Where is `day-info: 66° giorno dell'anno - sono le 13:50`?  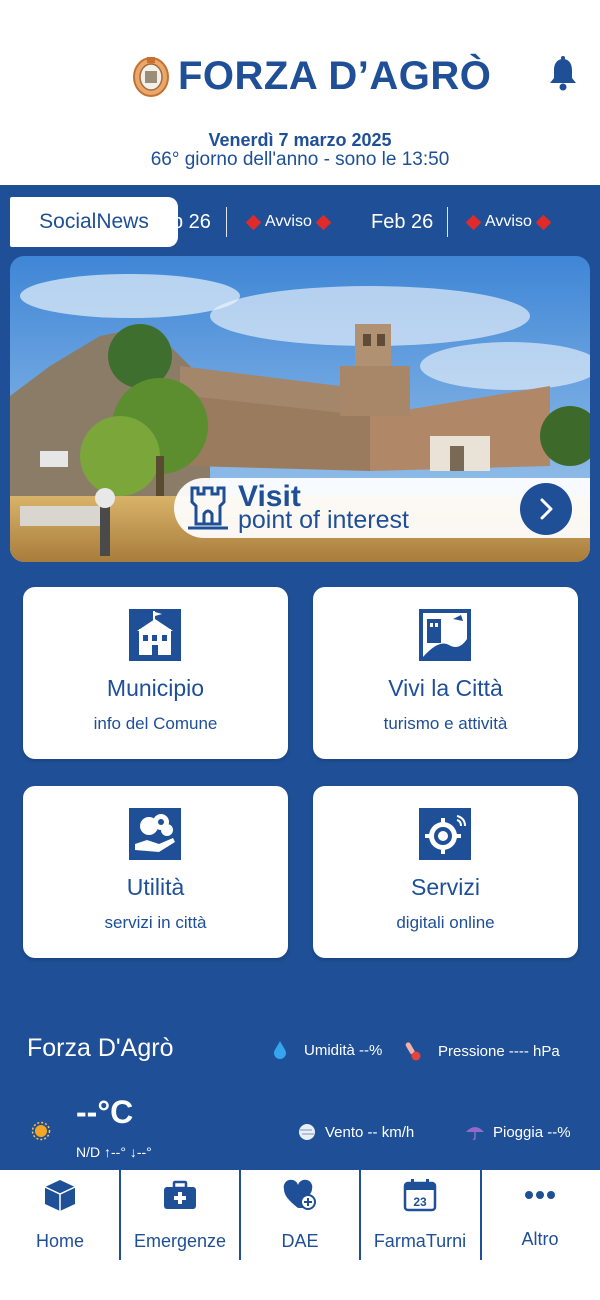
day-info: 66° giorno dell'anno - sono le 13:50 is located at coordinates (300, 159).